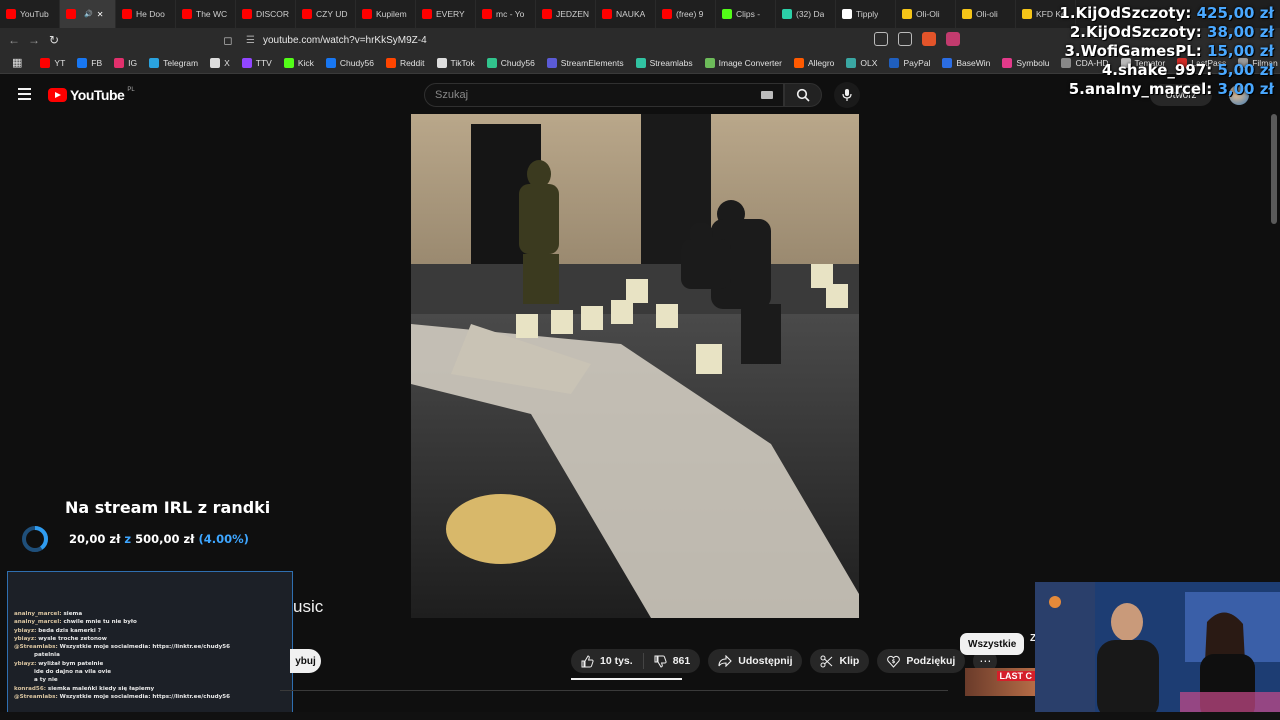 This screenshot has width=1280, height=720. What do you see at coordinates (585, 62) in the screenshot?
I see `bookmark-item: StreamElements` at bounding box center [585, 62].